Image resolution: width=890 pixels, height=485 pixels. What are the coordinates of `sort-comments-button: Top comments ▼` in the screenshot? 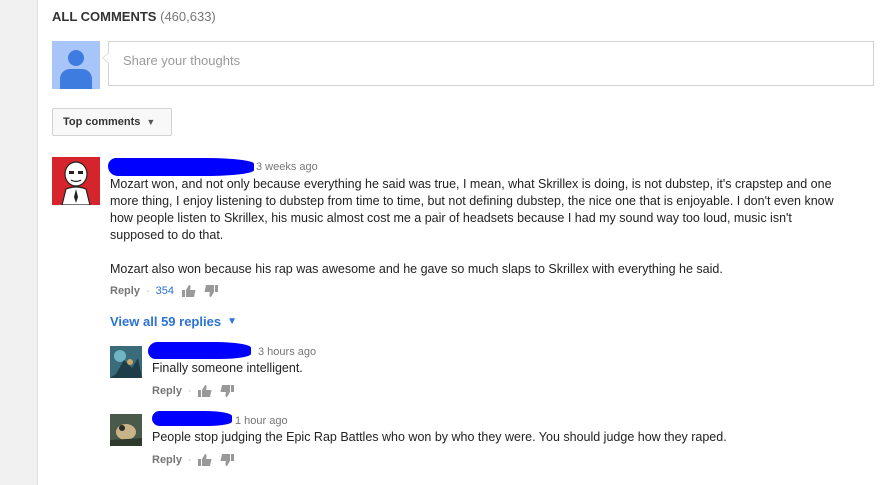 It's located at (112, 122).